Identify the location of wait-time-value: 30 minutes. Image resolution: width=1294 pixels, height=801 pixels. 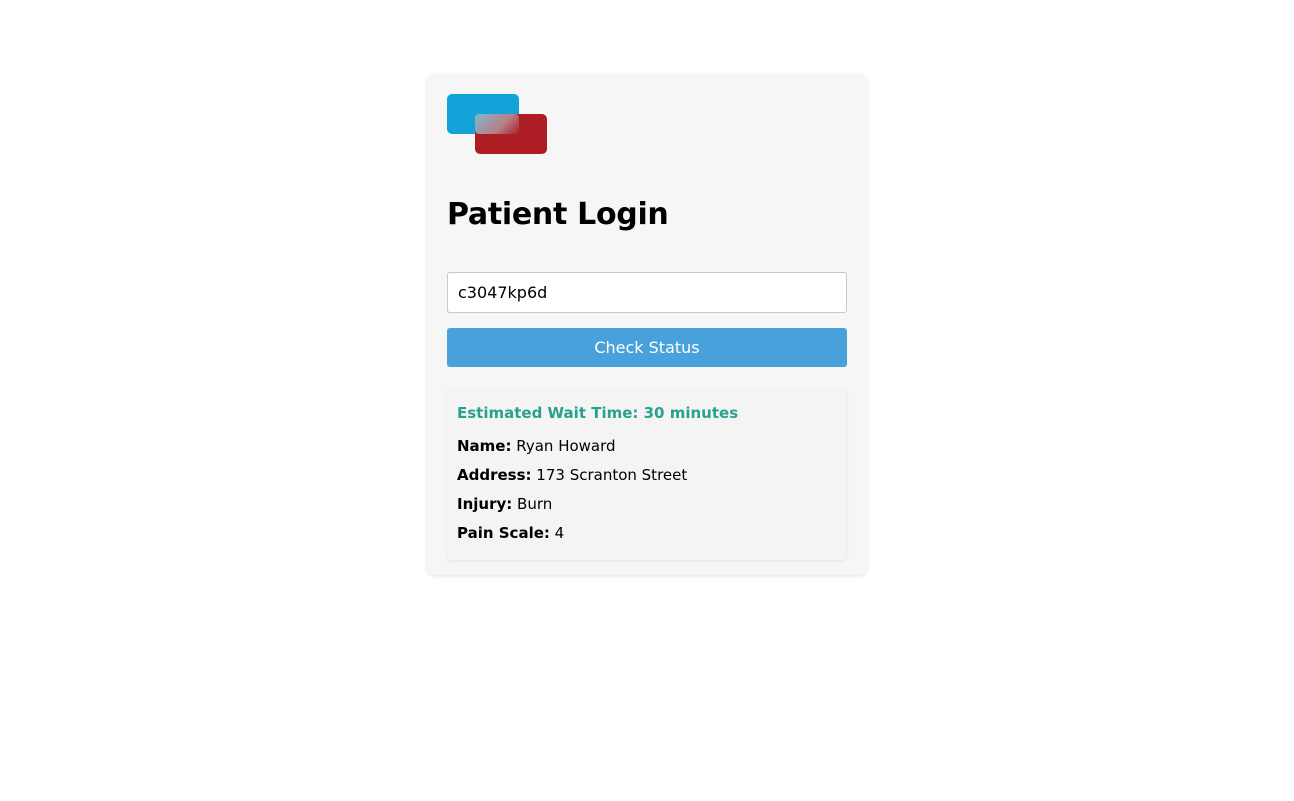
(691, 413).